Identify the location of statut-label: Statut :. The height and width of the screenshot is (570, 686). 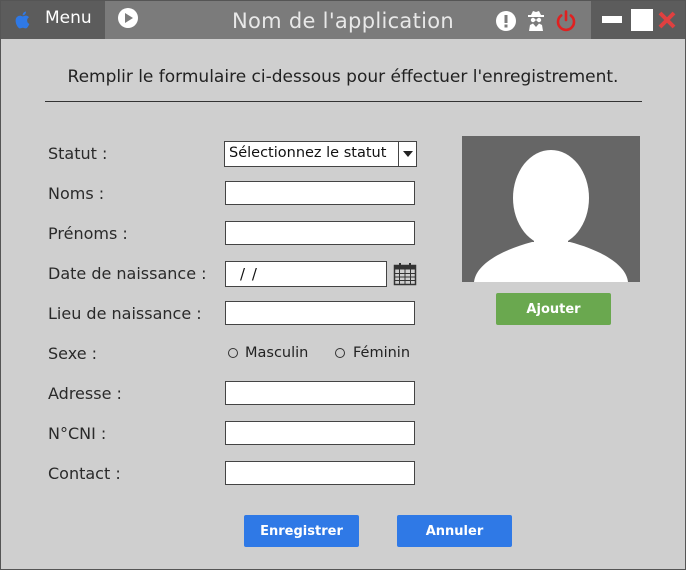
(78, 153).